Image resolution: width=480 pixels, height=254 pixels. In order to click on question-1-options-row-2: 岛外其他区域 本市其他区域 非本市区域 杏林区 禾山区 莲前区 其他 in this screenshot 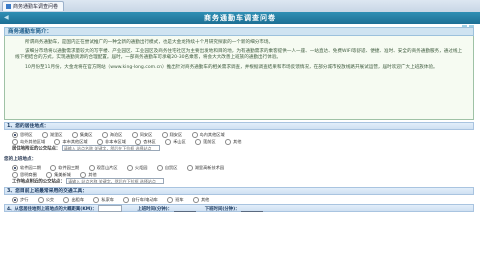, I will do `click(241, 141)`.